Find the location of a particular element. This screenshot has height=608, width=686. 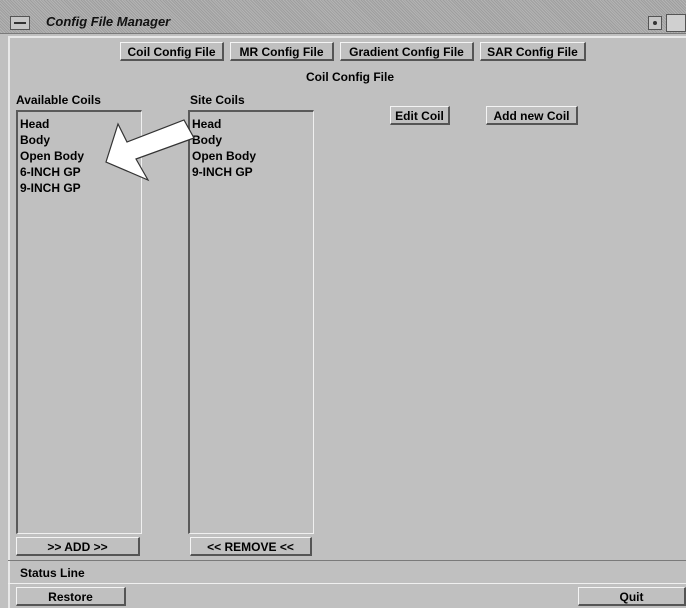

window-title: Config File Manager is located at coordinates (108, 21).